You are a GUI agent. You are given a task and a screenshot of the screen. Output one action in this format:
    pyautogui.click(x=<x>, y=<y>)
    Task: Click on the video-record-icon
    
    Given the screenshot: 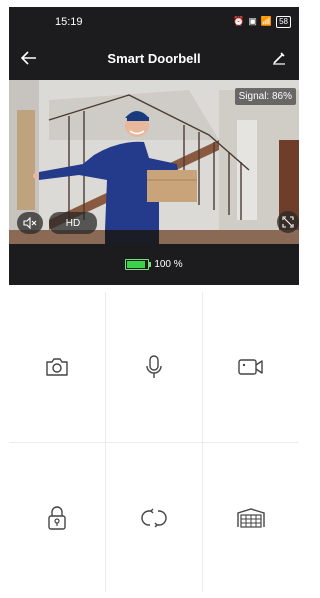 What is the action you would take?
    pyautogui.click(x=250, y=367)
    